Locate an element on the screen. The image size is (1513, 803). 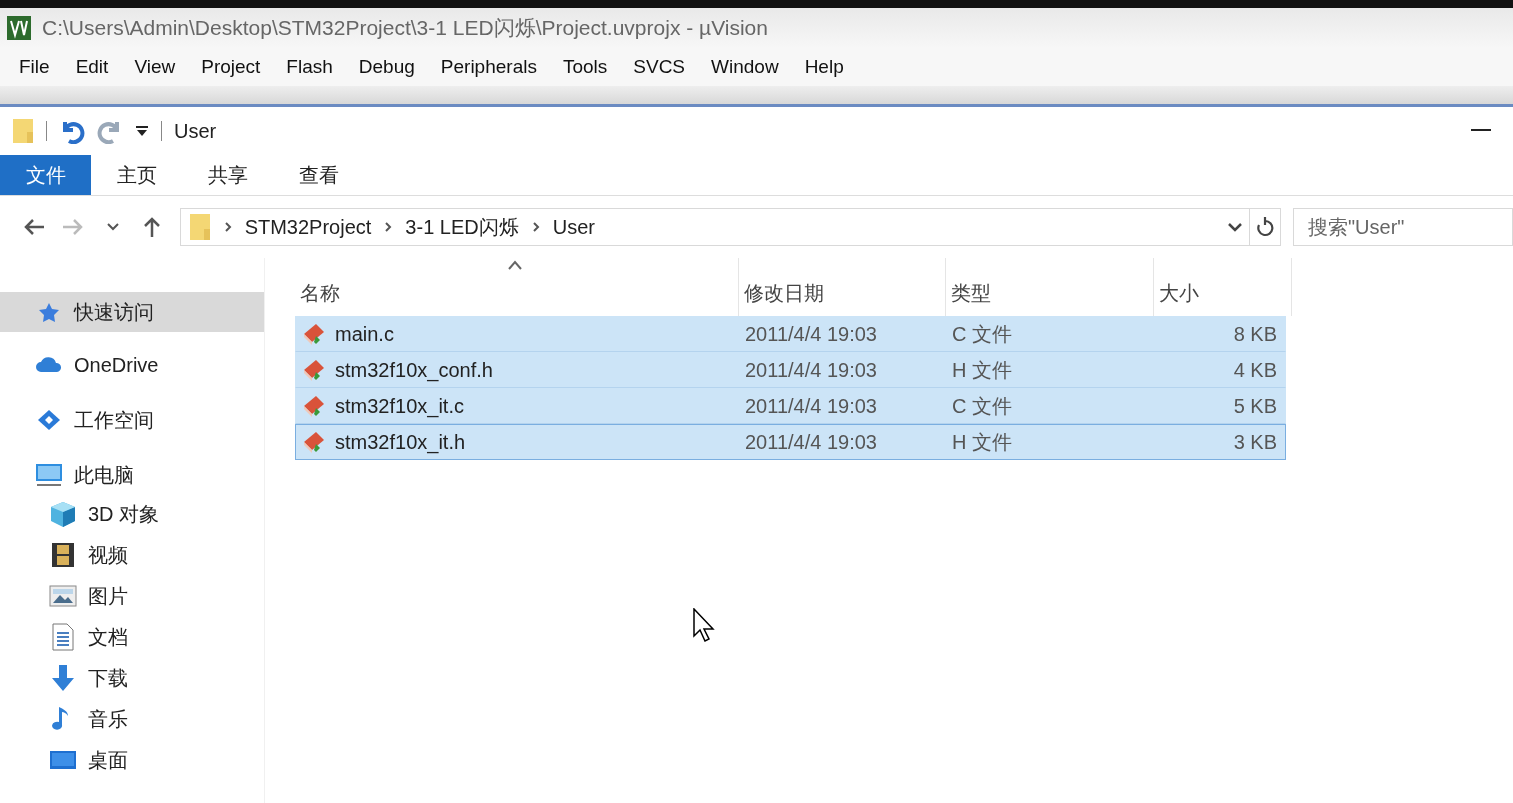
nav-item: 图片 is located at coordinates (132, 596).